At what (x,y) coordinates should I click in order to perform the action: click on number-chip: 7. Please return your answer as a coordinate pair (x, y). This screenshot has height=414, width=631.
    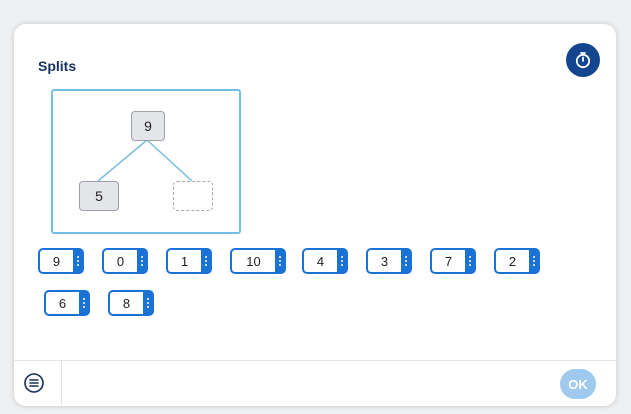
    Looking at the image, I should click on (453, 261).